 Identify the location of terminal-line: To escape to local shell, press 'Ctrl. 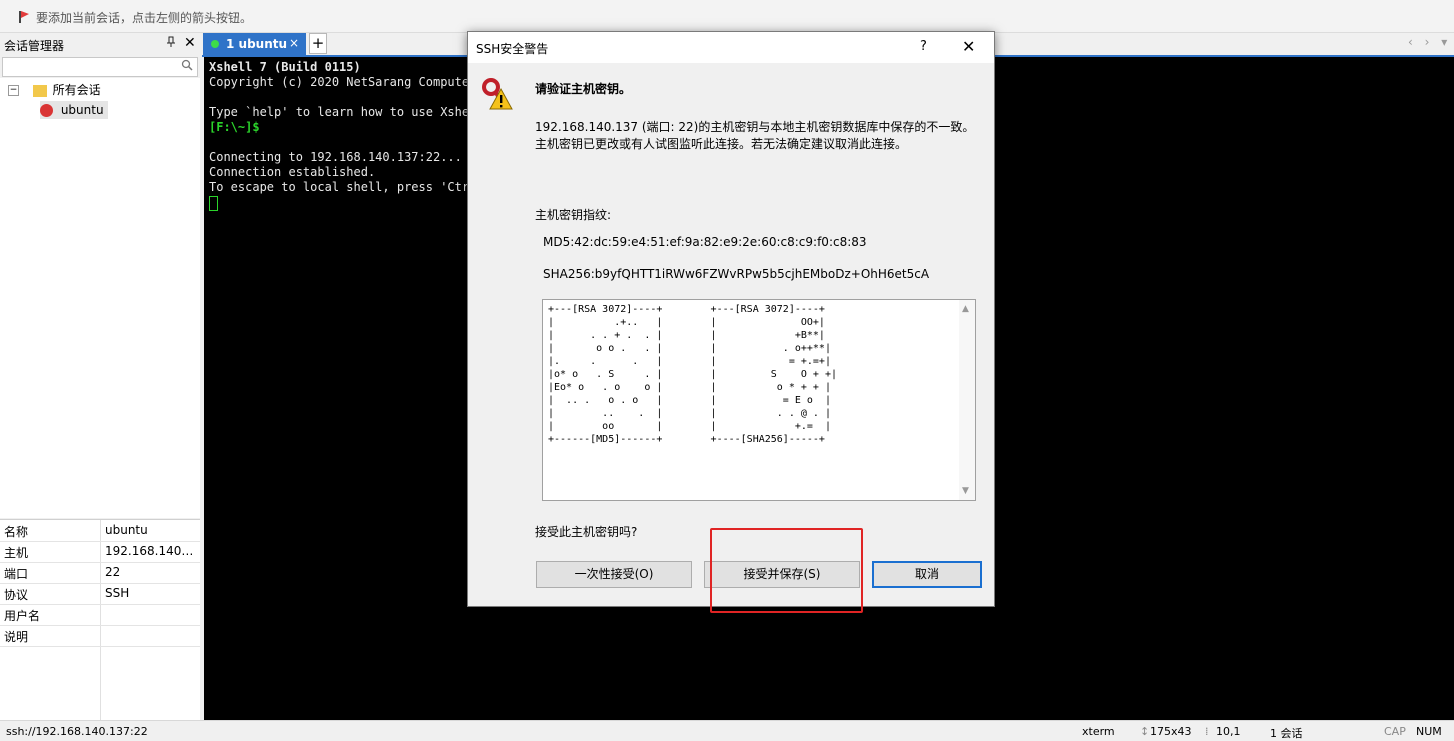
(343, 187).